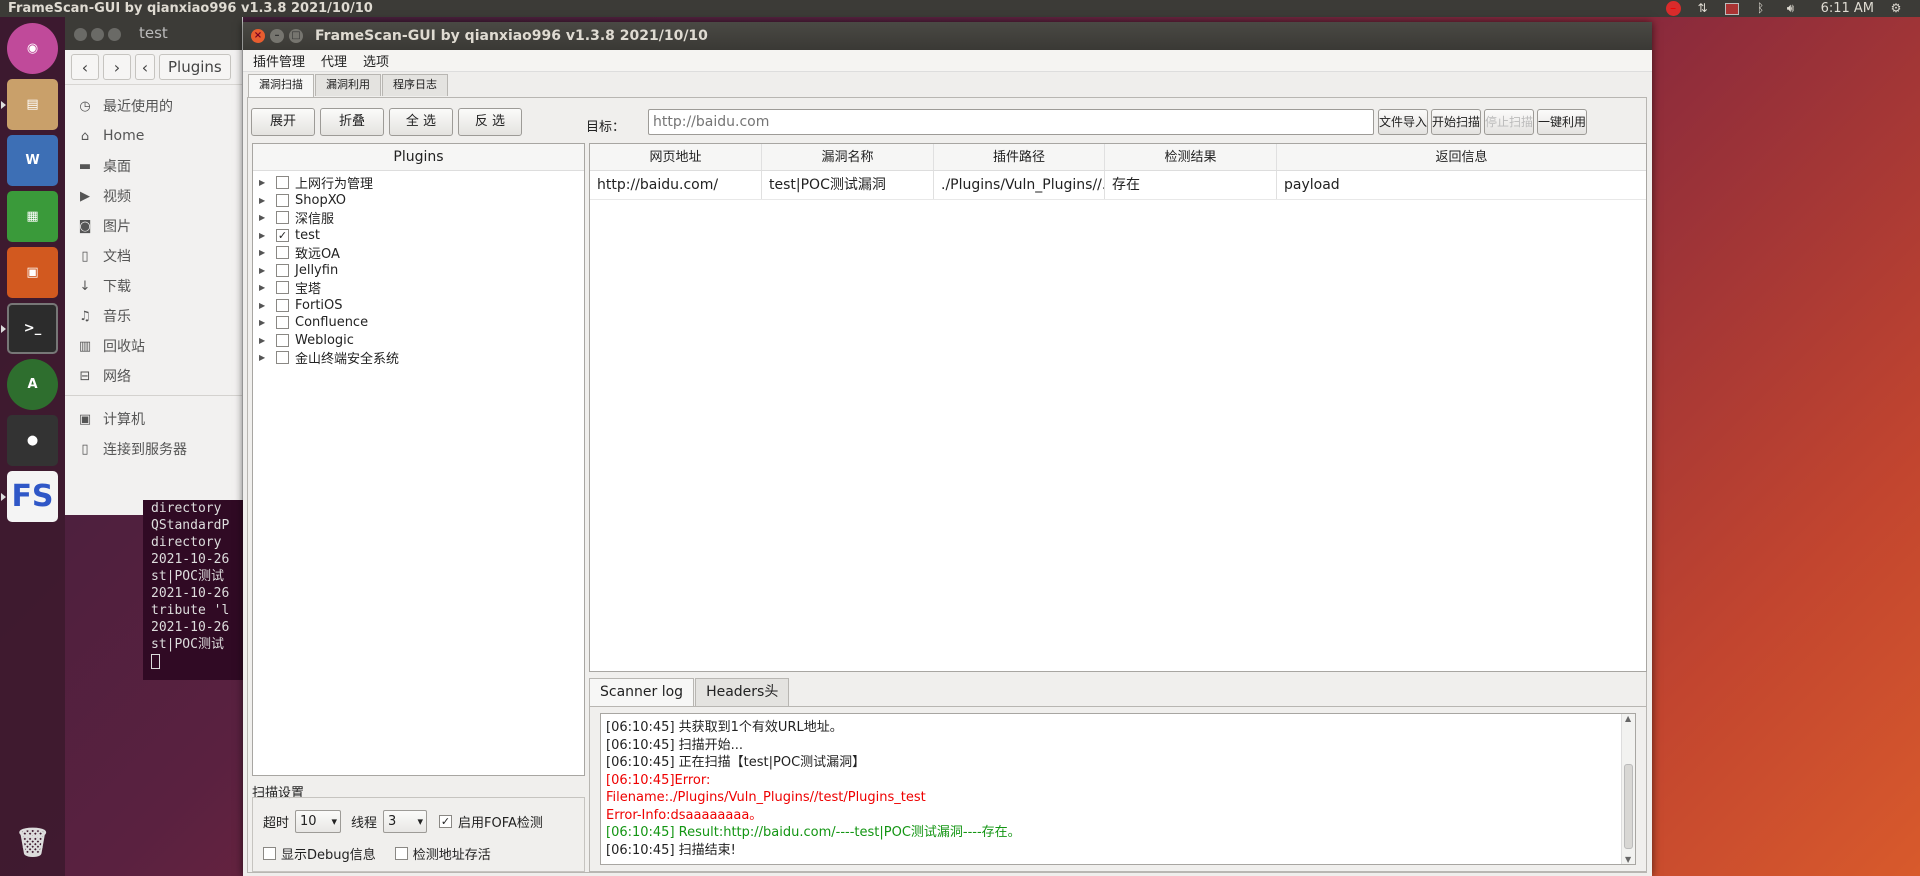 This screenshot has height=876, width=1920. I want to click on writer-icon: W, so click(32, 160).